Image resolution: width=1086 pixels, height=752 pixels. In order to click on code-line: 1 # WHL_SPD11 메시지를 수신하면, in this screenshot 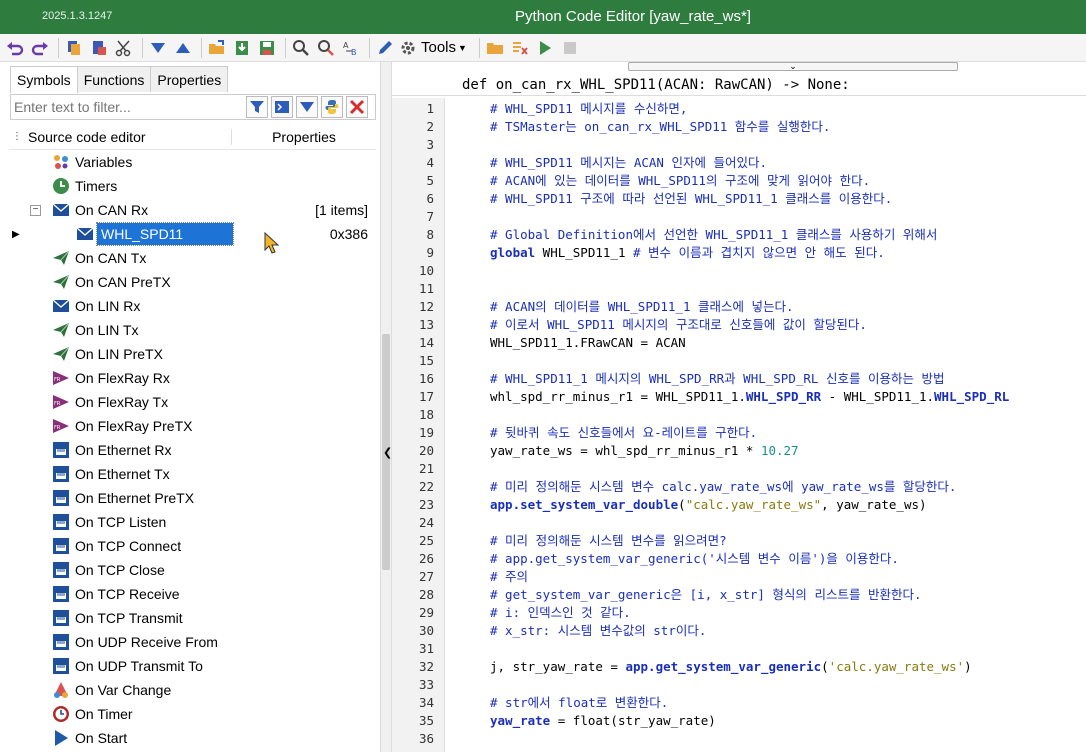, I will do `click(739, 109)`.